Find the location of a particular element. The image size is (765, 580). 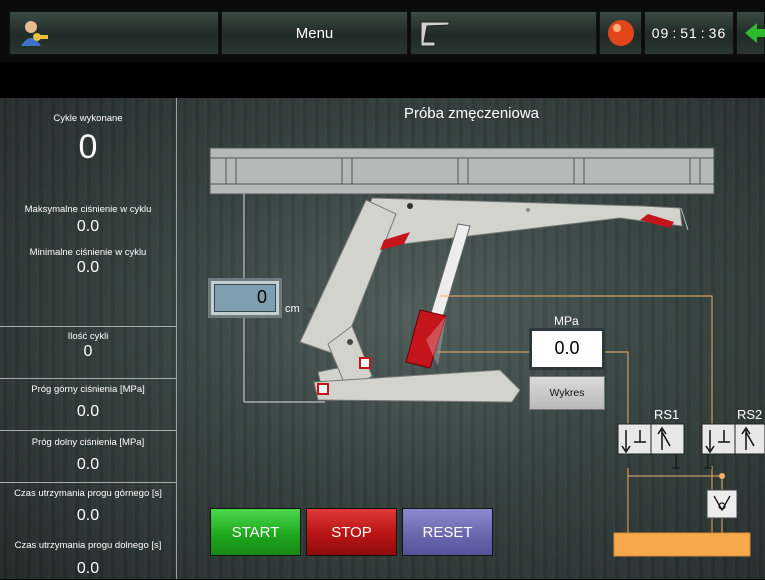

chart-button: Wykres is located at coordinates (567, 393).